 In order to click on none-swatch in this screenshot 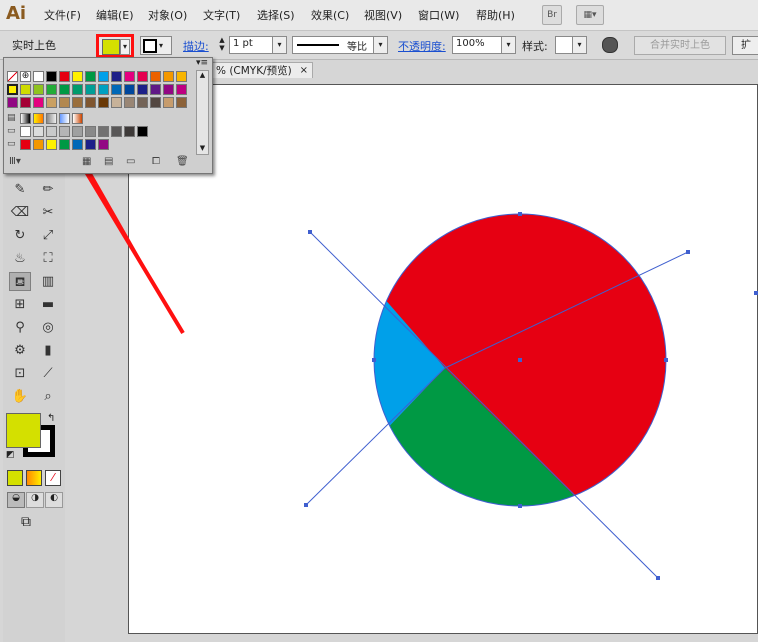, I will do `click(12, 76)`.